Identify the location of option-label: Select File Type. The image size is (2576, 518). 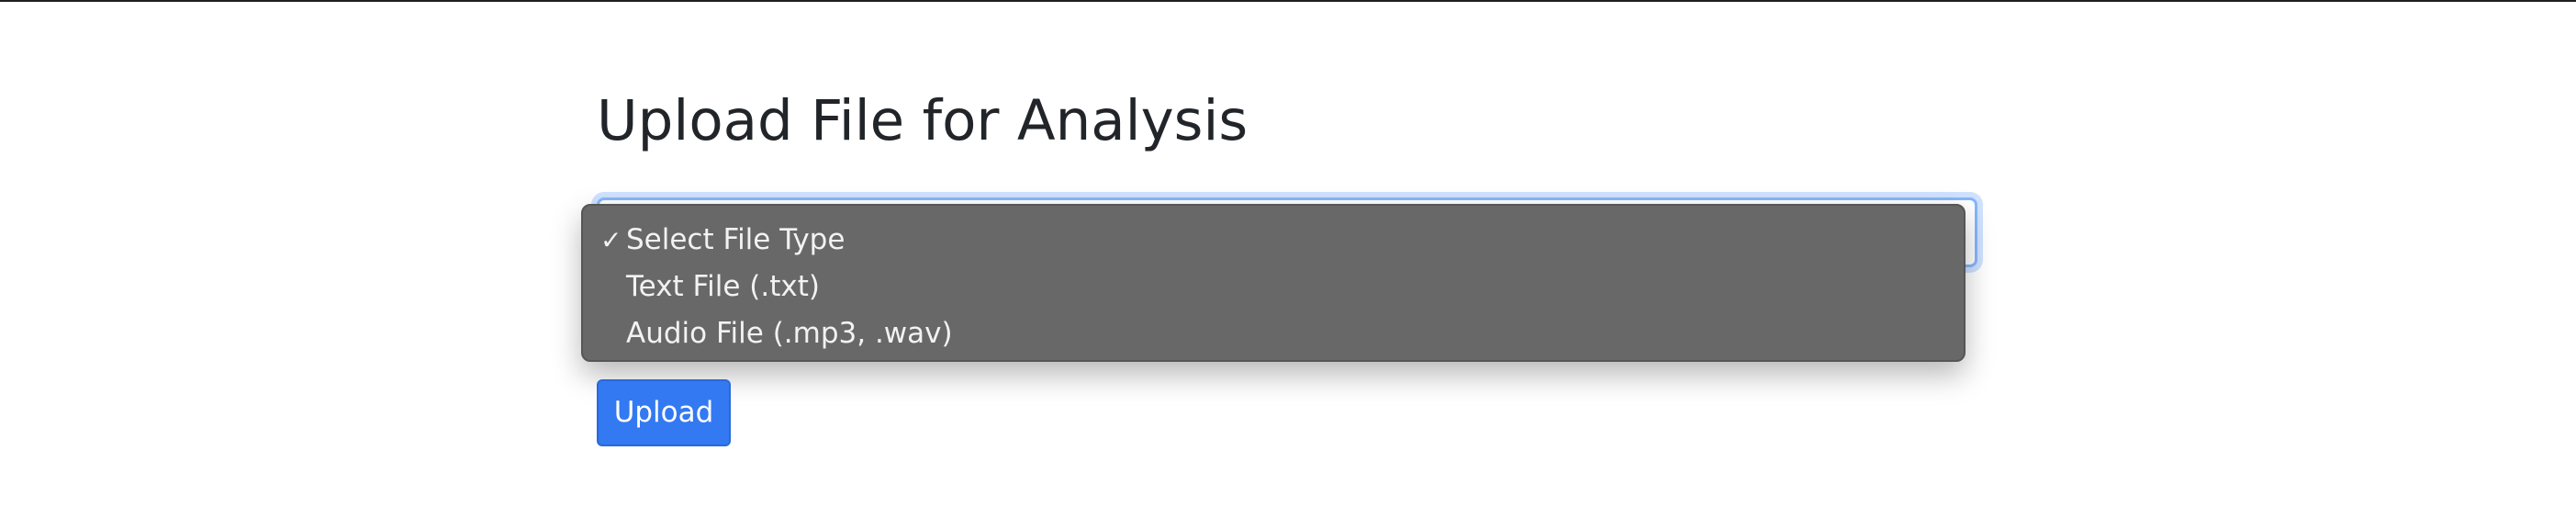
(736, 240).